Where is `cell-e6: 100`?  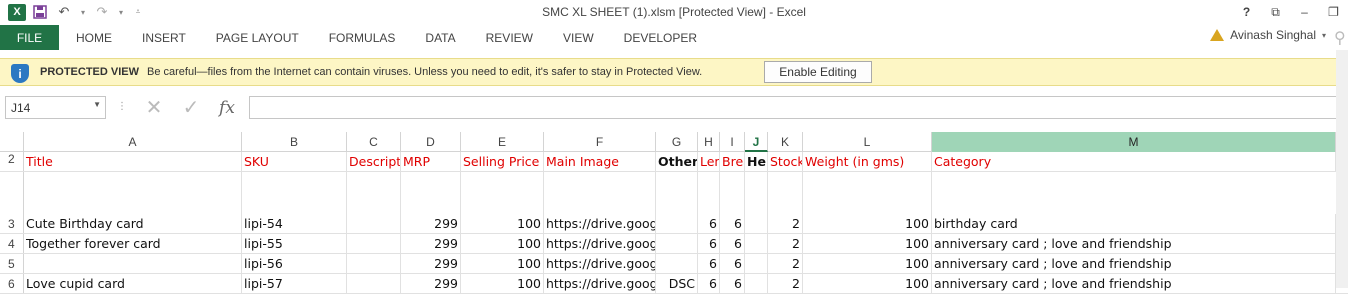 cell-e6: 100 is located at coordinates (502, 283).